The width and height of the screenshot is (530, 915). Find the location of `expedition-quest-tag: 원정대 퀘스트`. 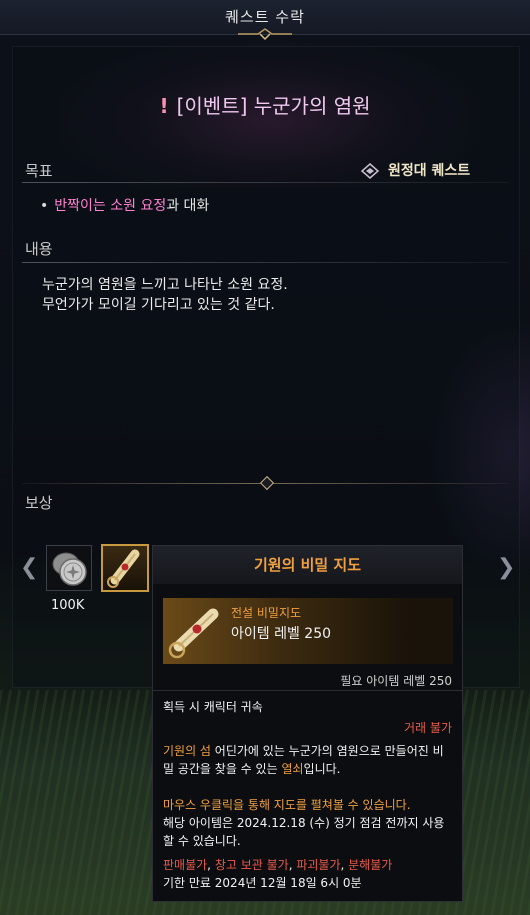

expedition-quest-tag: 원정대 퀘스트 is located at coordinates (415, 170).